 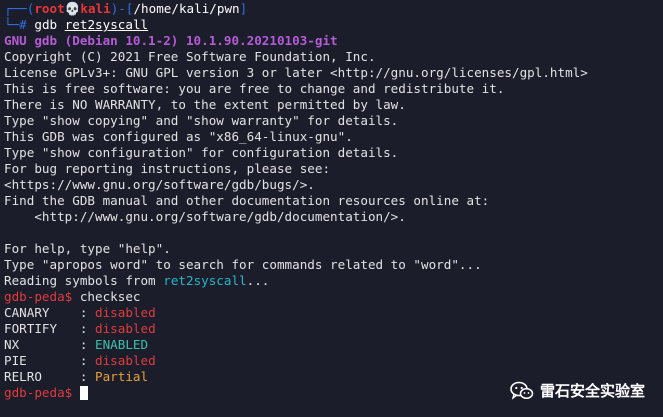 What do you see at coordinates (333, 313) in the screenshot?
I see `checksec-row: CANARY : disabled` at bounding box center [333, 313].